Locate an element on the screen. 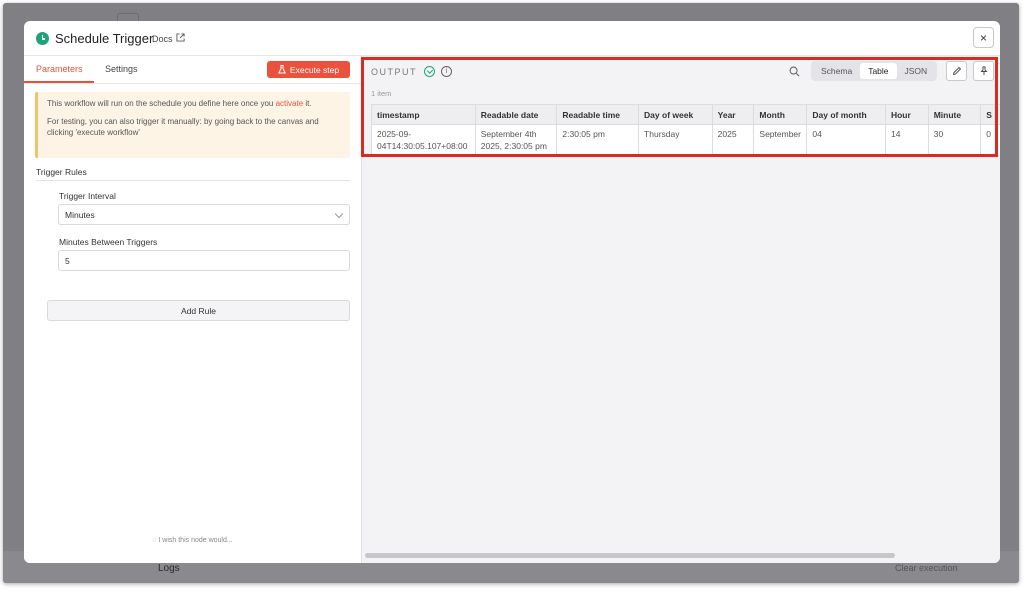 Image resolution: width=1024 pixels, height=593 pixels. pin-data-button is located at coordinates (983, 71).